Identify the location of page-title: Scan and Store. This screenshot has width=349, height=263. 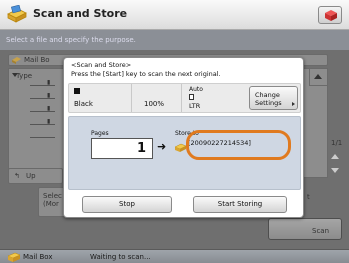
(80, 13).